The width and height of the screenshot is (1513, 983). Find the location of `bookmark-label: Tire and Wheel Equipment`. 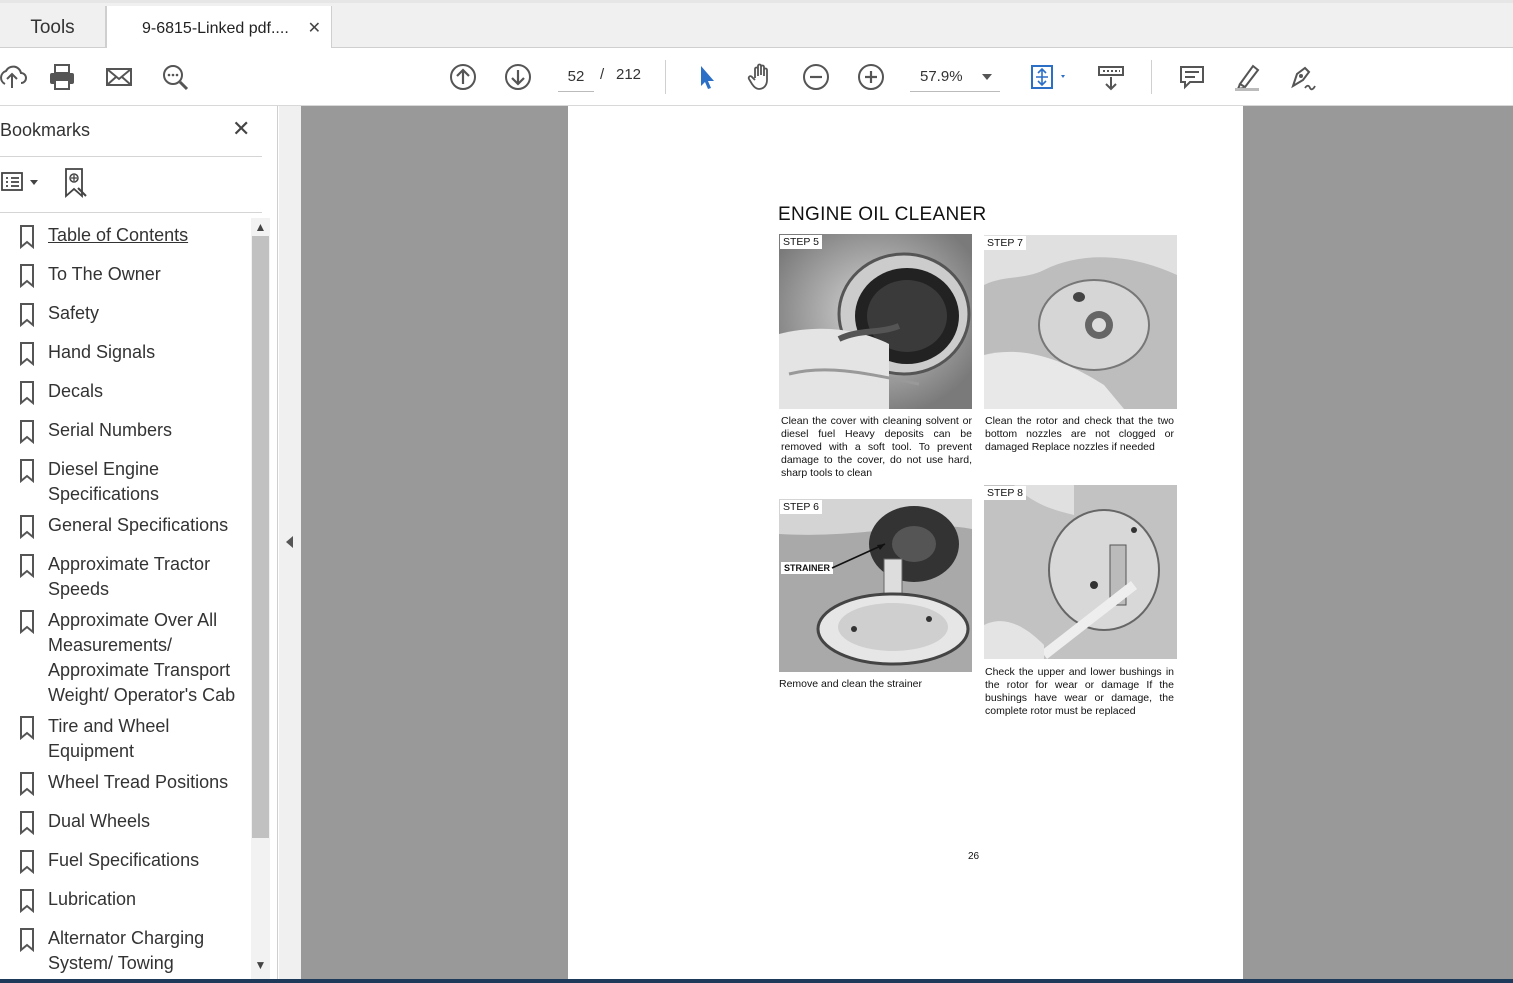

bookmark-label: Tire and Wheel Equipment is located at coordinates (109, 738).